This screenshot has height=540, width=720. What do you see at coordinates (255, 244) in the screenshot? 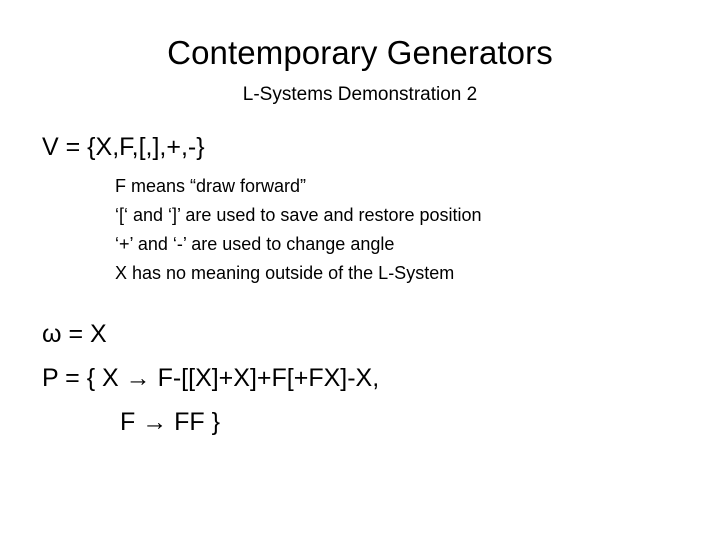
I see `list-item: ‘+’ and ‘-’ are used to change angle` at bounding box center [255, 244].